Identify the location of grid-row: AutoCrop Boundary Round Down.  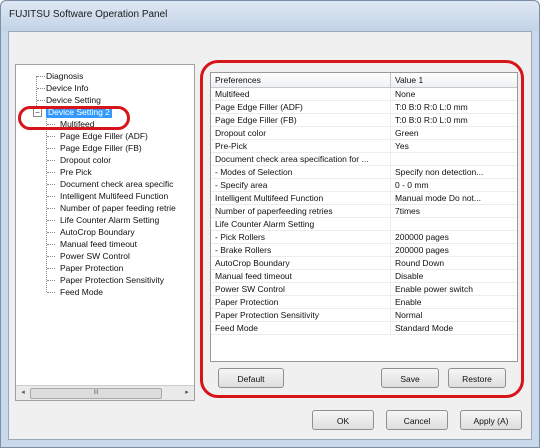
(364, 263).